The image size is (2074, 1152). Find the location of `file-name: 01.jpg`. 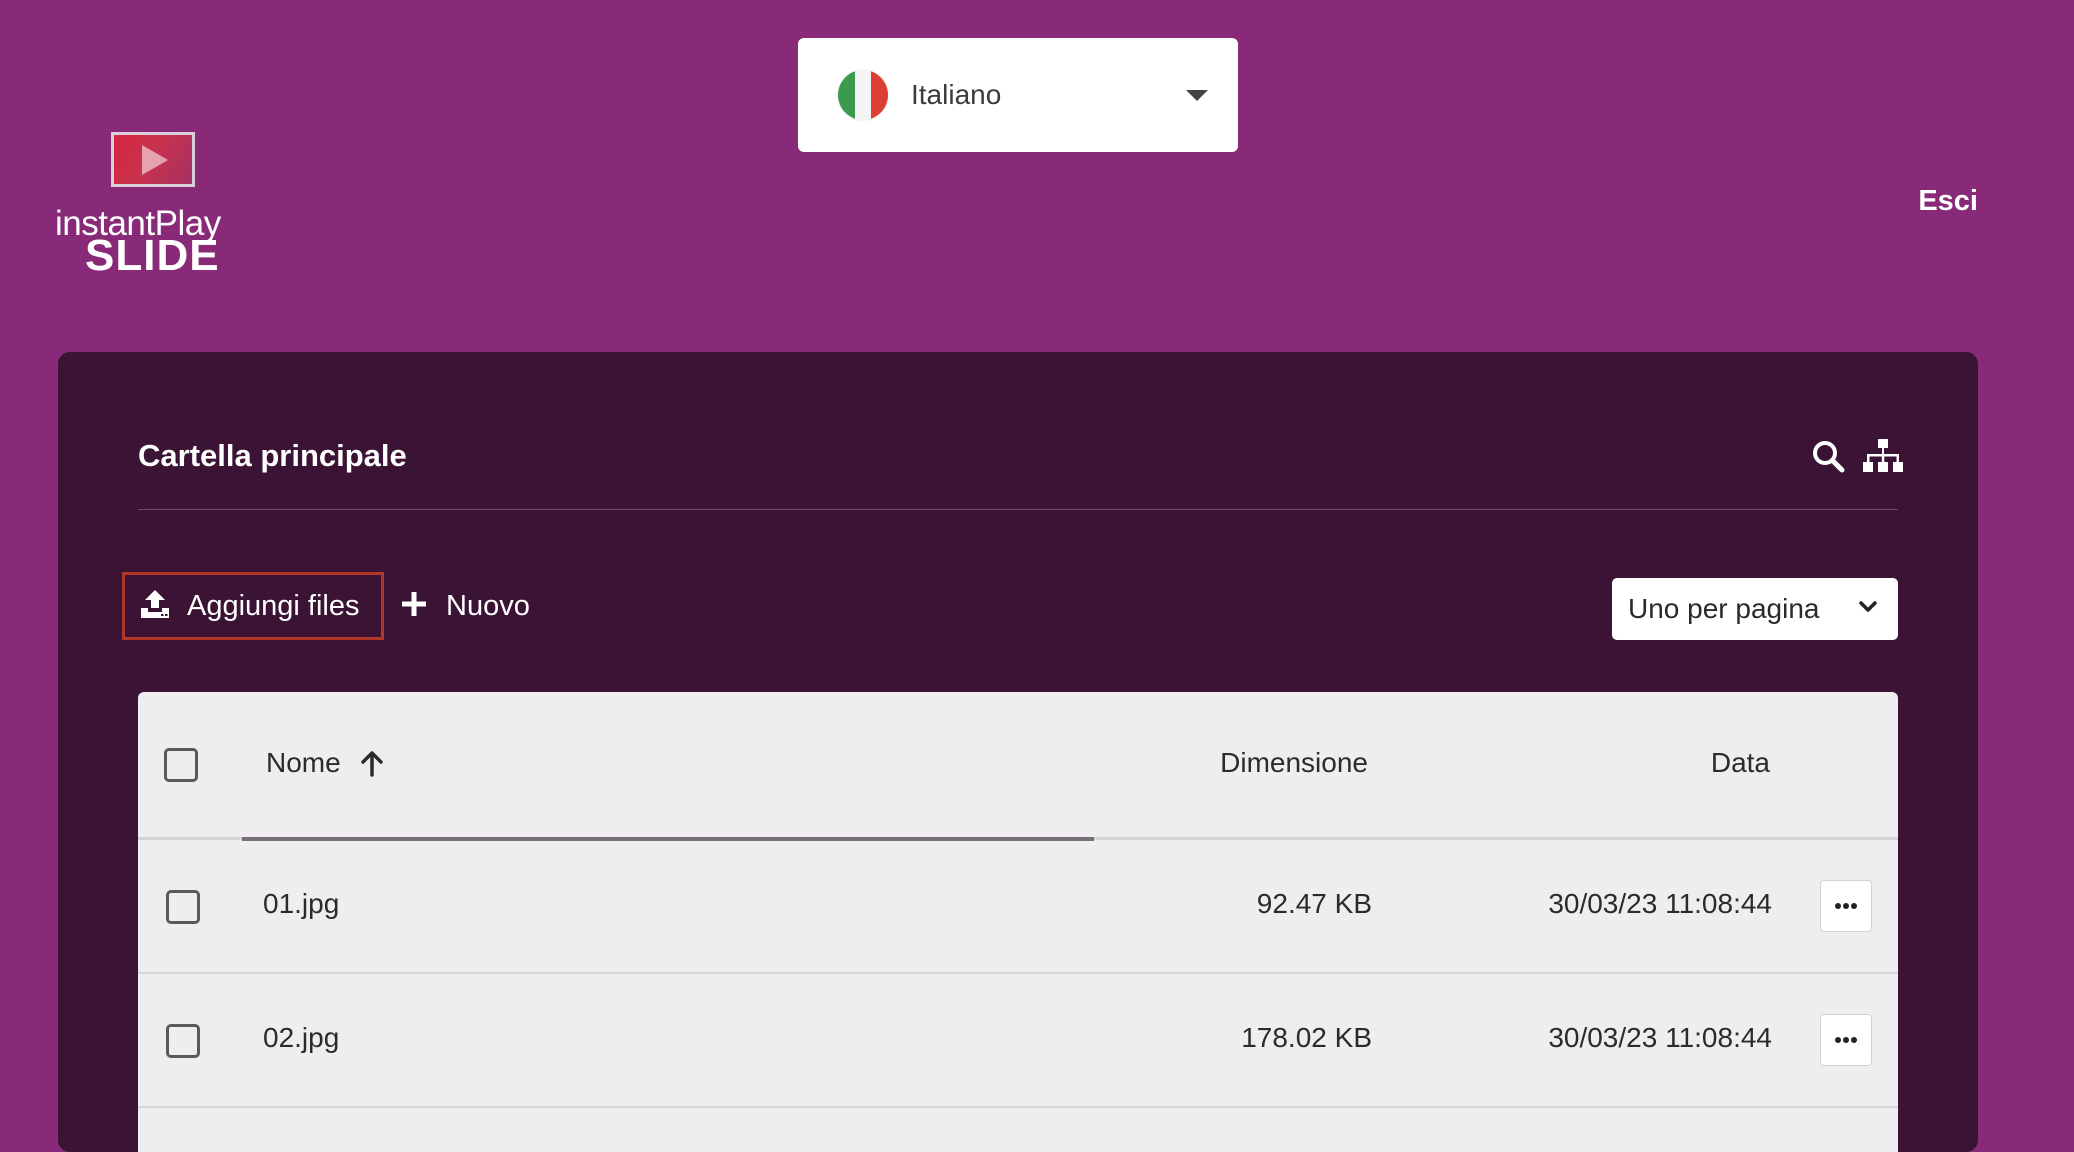

file-name: 01.jpg is located at coordinates (301, 904).